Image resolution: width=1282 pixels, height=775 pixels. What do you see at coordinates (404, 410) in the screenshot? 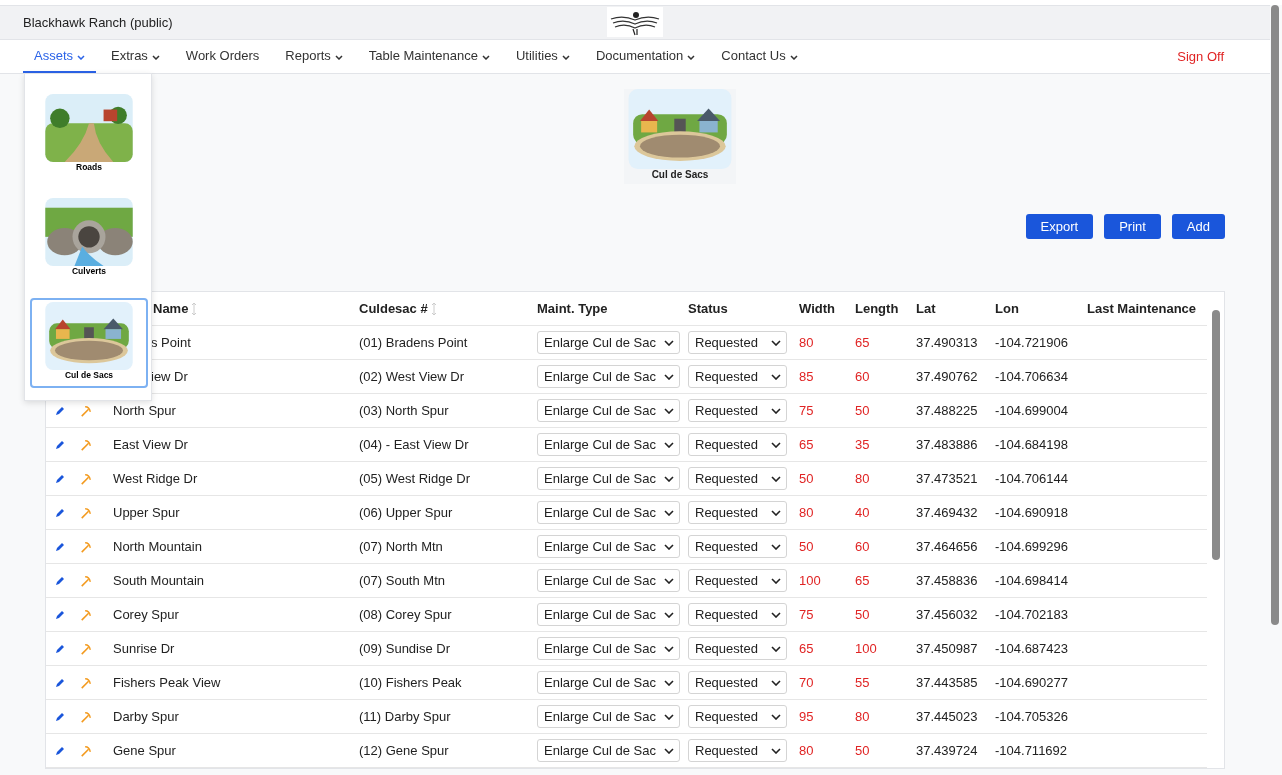
I see `table-cell: (03) North Spur` at bounding box center [404, 410].